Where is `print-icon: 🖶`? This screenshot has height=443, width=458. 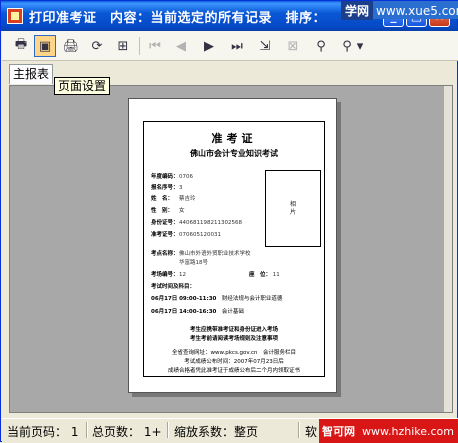 print-icon: 🖶 is located at coordinates (21, 44).